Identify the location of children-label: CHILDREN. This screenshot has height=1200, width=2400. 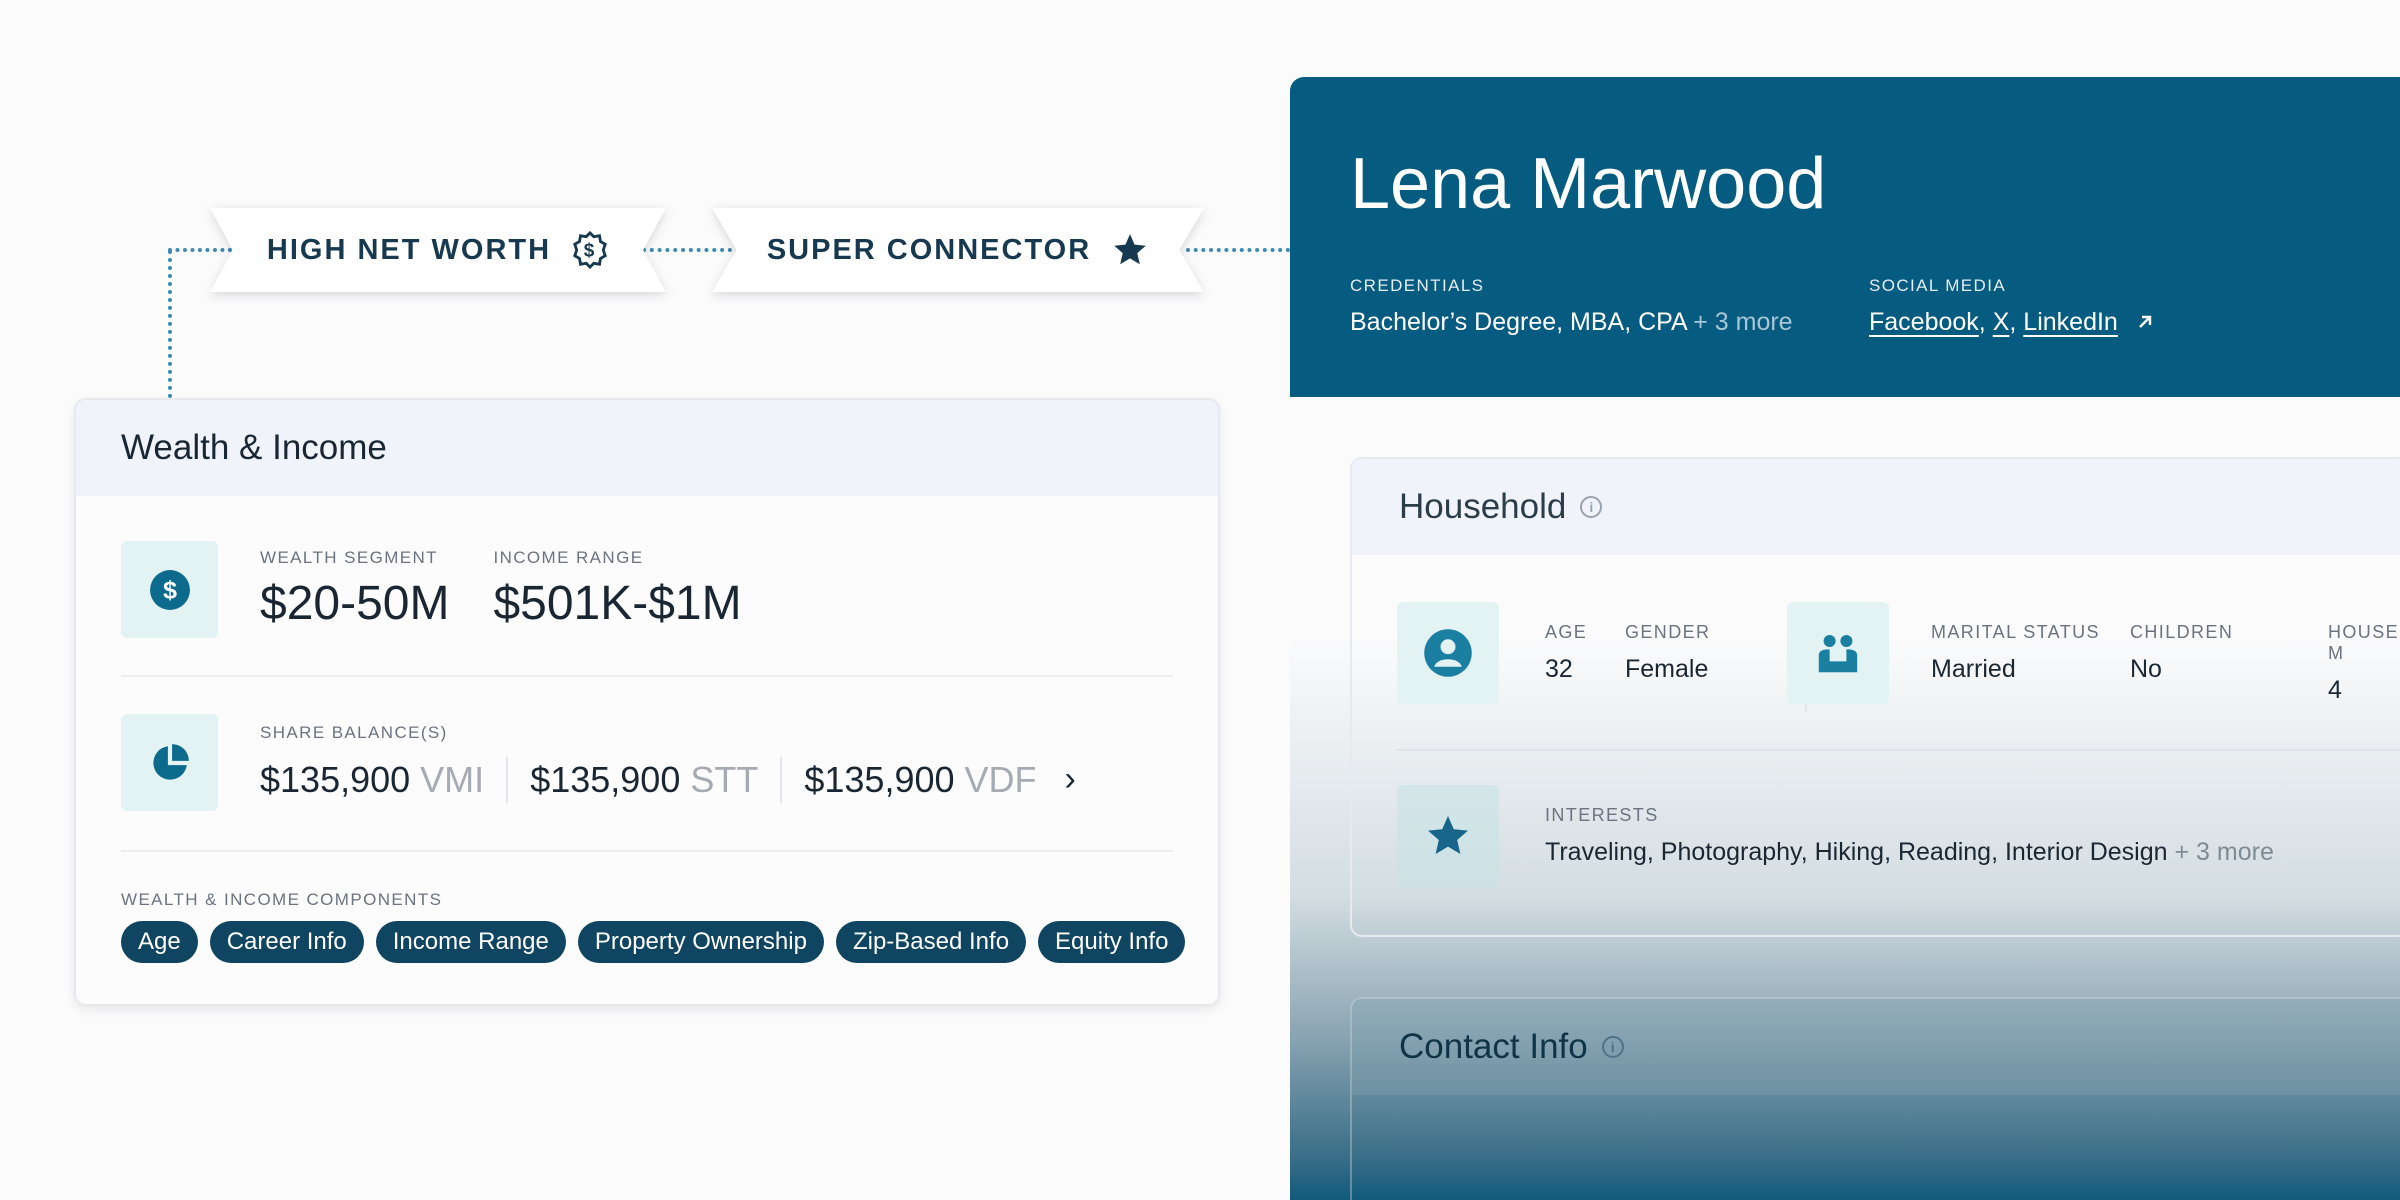
(2182, 632).